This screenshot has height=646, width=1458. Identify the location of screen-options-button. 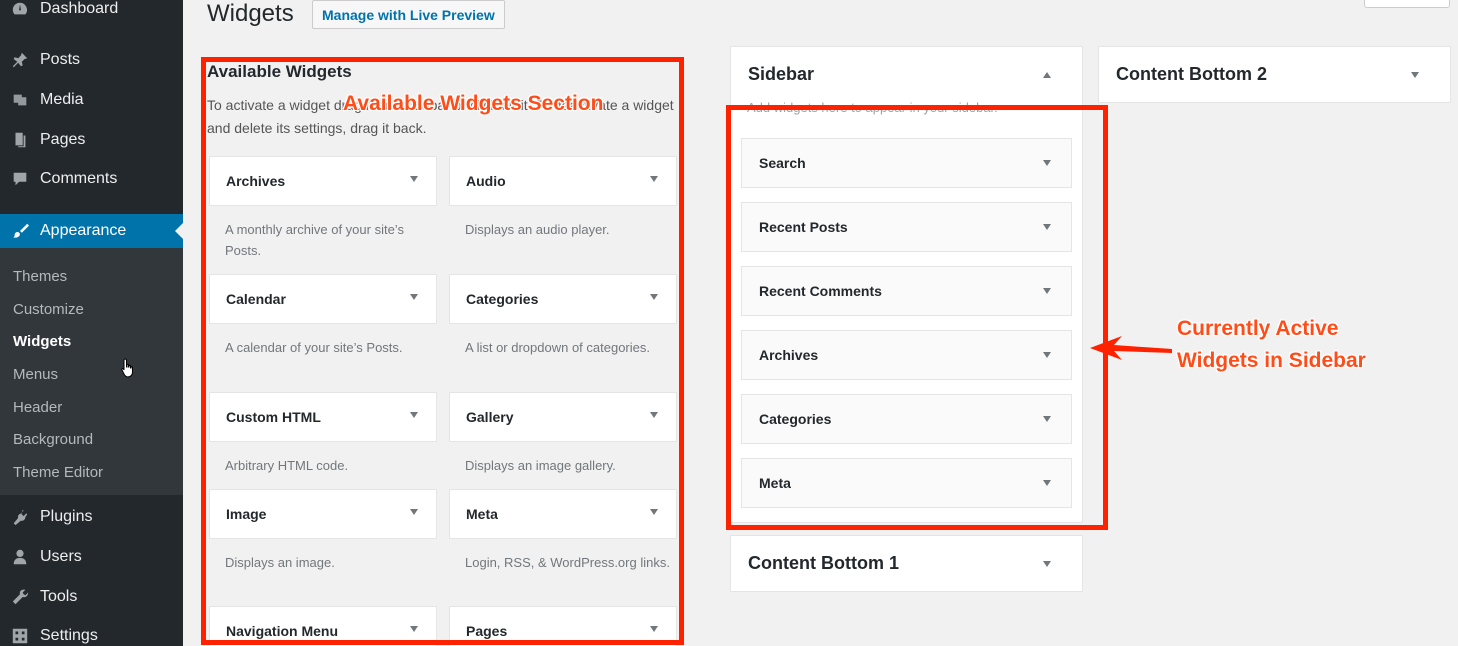
(1407, 4).